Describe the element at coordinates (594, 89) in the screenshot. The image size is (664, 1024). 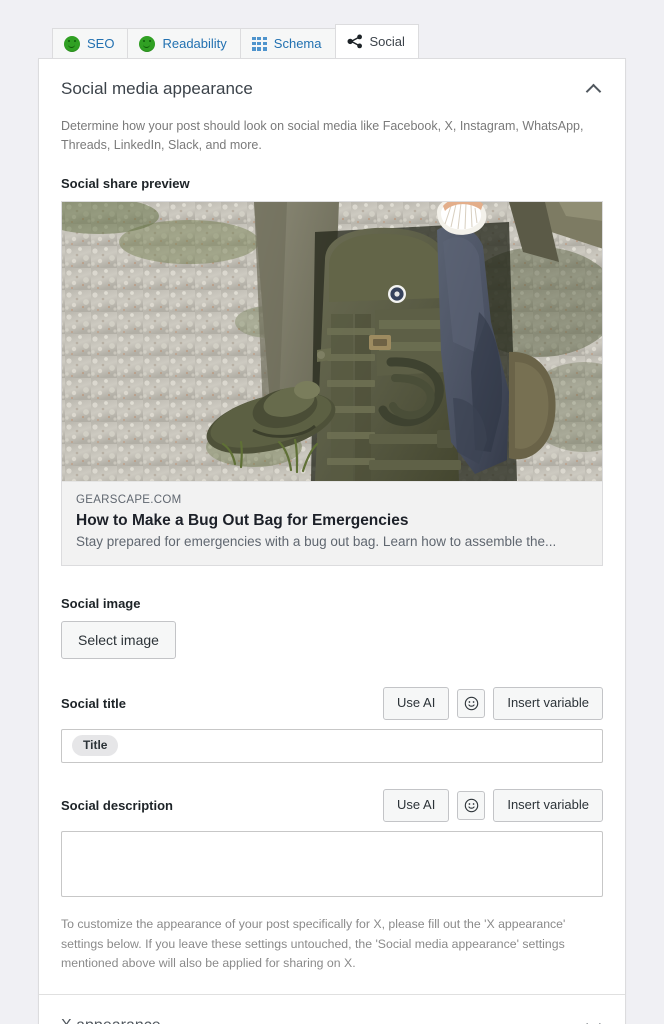
I see `chevron-up-icon` at that location.